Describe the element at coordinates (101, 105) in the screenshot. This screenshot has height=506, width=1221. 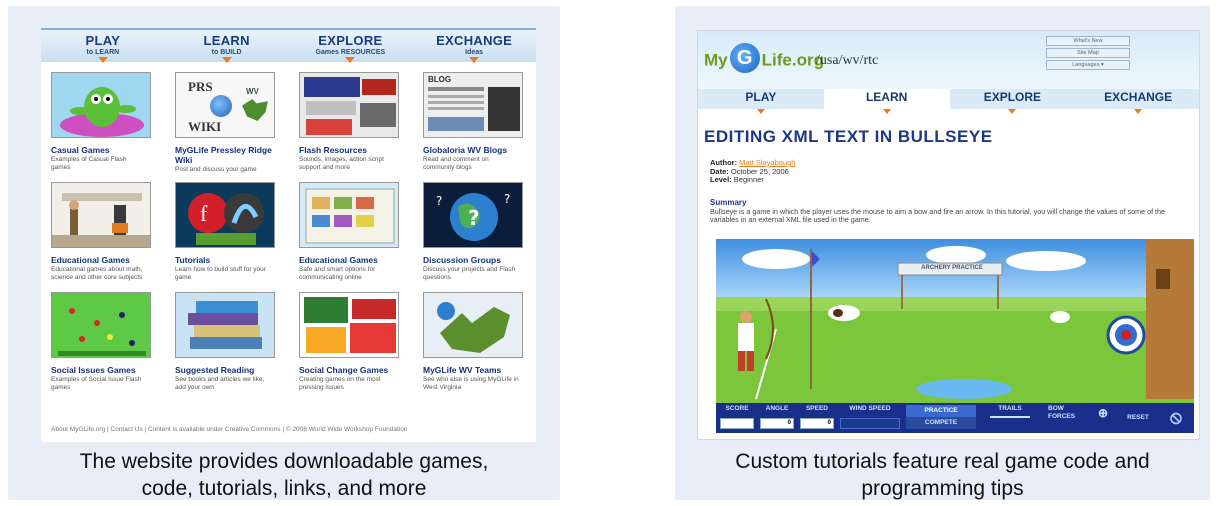
I see `casual-games-thumbnail` at that location.